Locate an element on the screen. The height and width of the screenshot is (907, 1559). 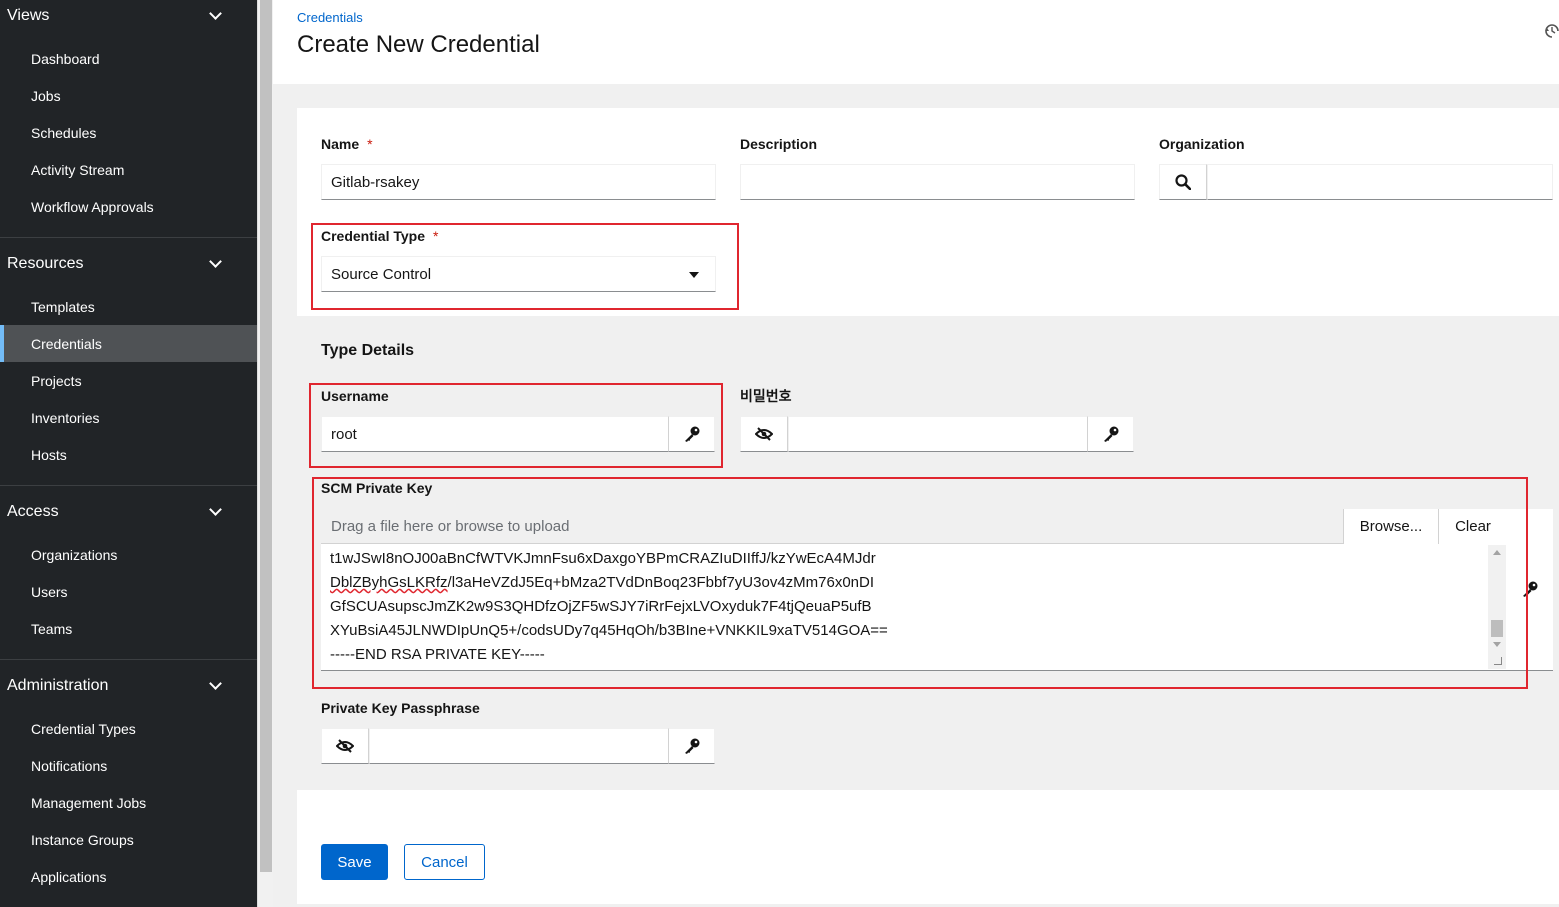
name-field: Gitlab-rsakey is located at coordinates (518, 182).